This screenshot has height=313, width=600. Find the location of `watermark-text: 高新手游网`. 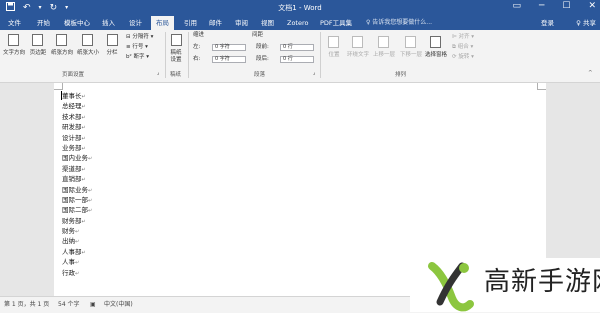

watermark-text: 高新手游网 is located at coordinates (542, 282).